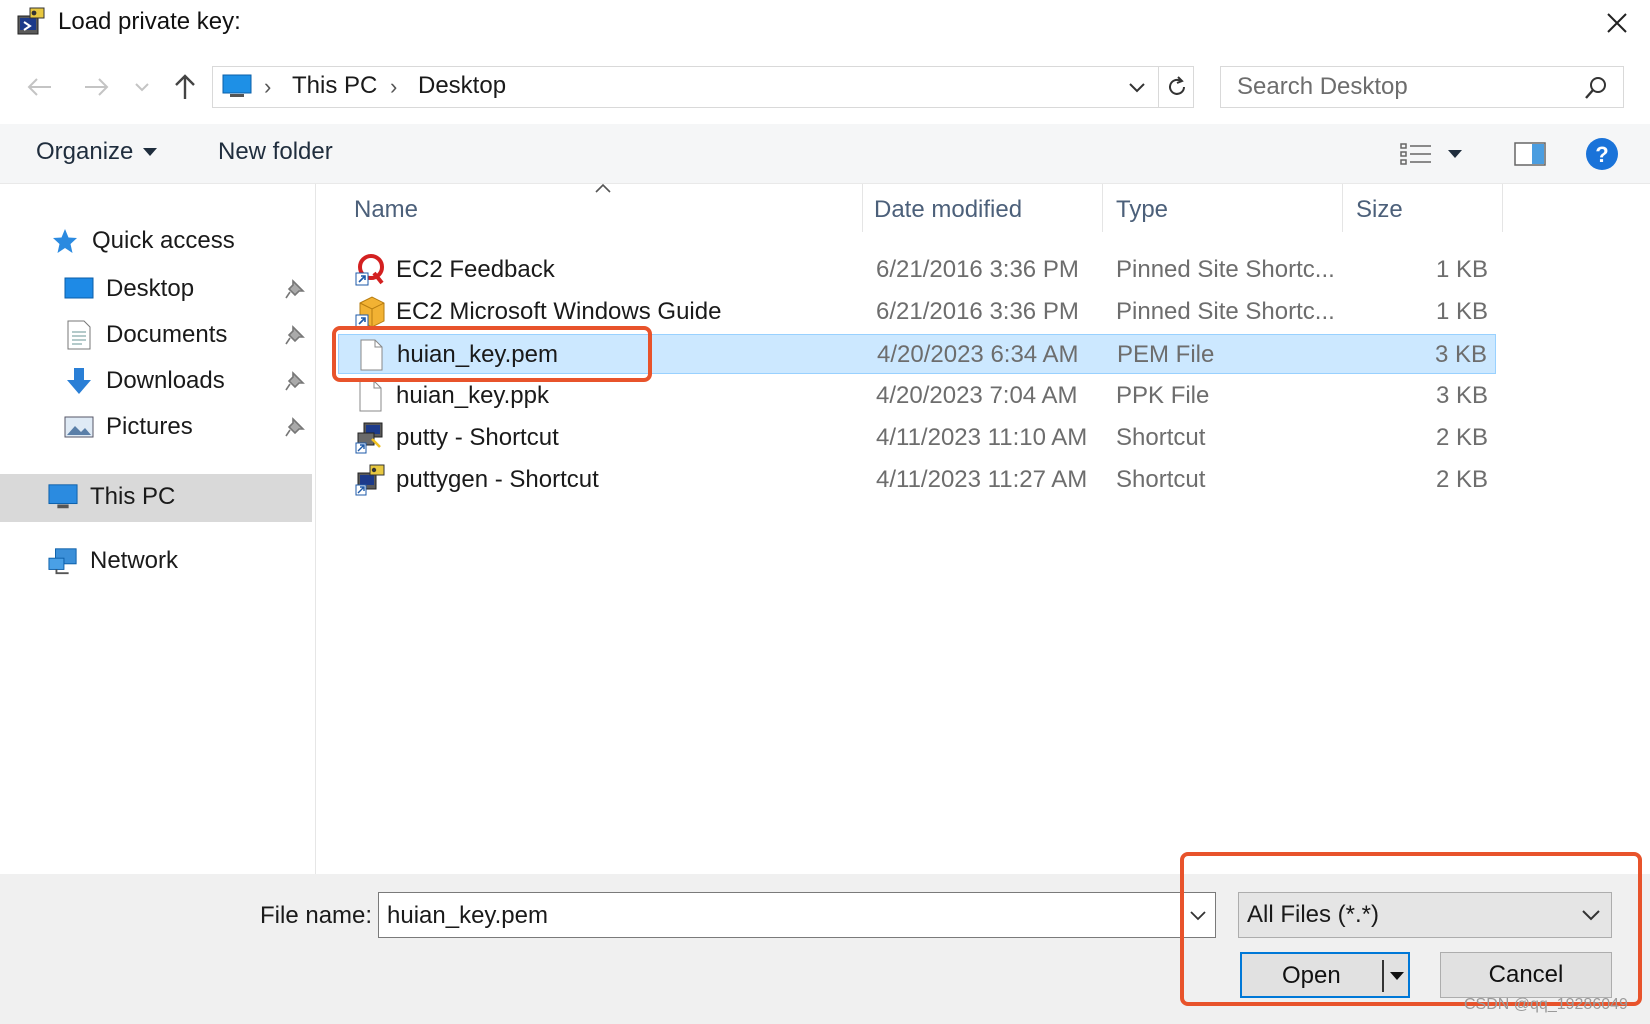  Describe the element at coordinates (1311, 975) in the screenshot. I see `open-button-label: Open` at that location.